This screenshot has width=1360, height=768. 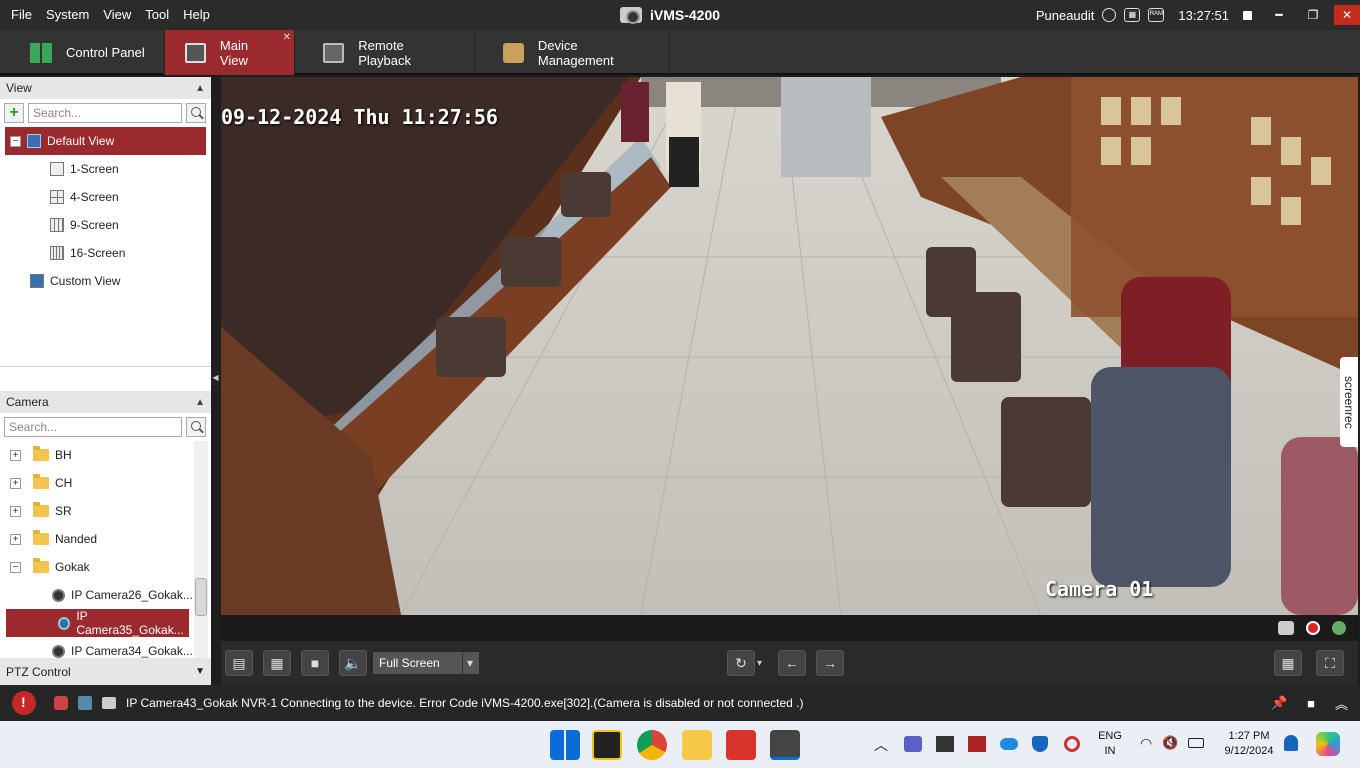 I want to click on screen-mode-select: Full Screen ▾, so click(x=426, y=663).